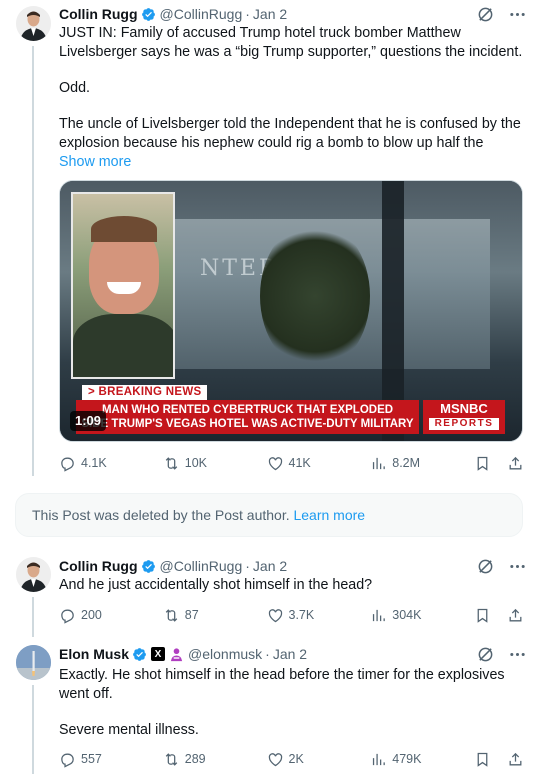 The width and height of the screenshot is (542, 774). Describe the element at coordinates (158, 654) in the screenshot. I see `x-badge-icon: X` at that location.